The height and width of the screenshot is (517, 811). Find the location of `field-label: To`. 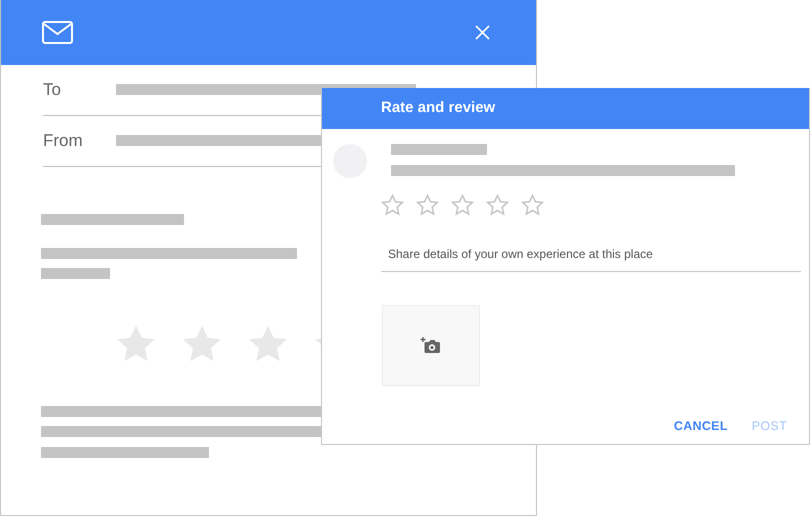

field-label: To is located at coordinates (52, 90).